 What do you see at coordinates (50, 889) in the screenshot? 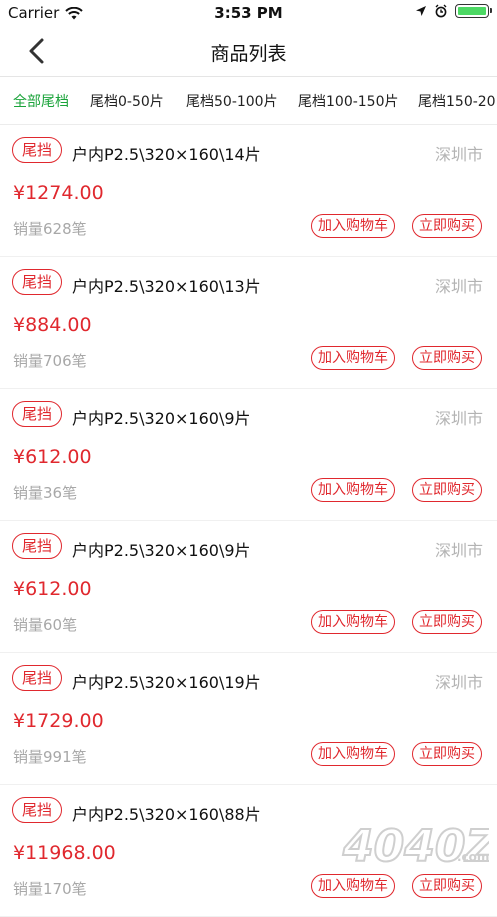
I see `product-sales: 销量170笔` at bounding box center [50, 889].